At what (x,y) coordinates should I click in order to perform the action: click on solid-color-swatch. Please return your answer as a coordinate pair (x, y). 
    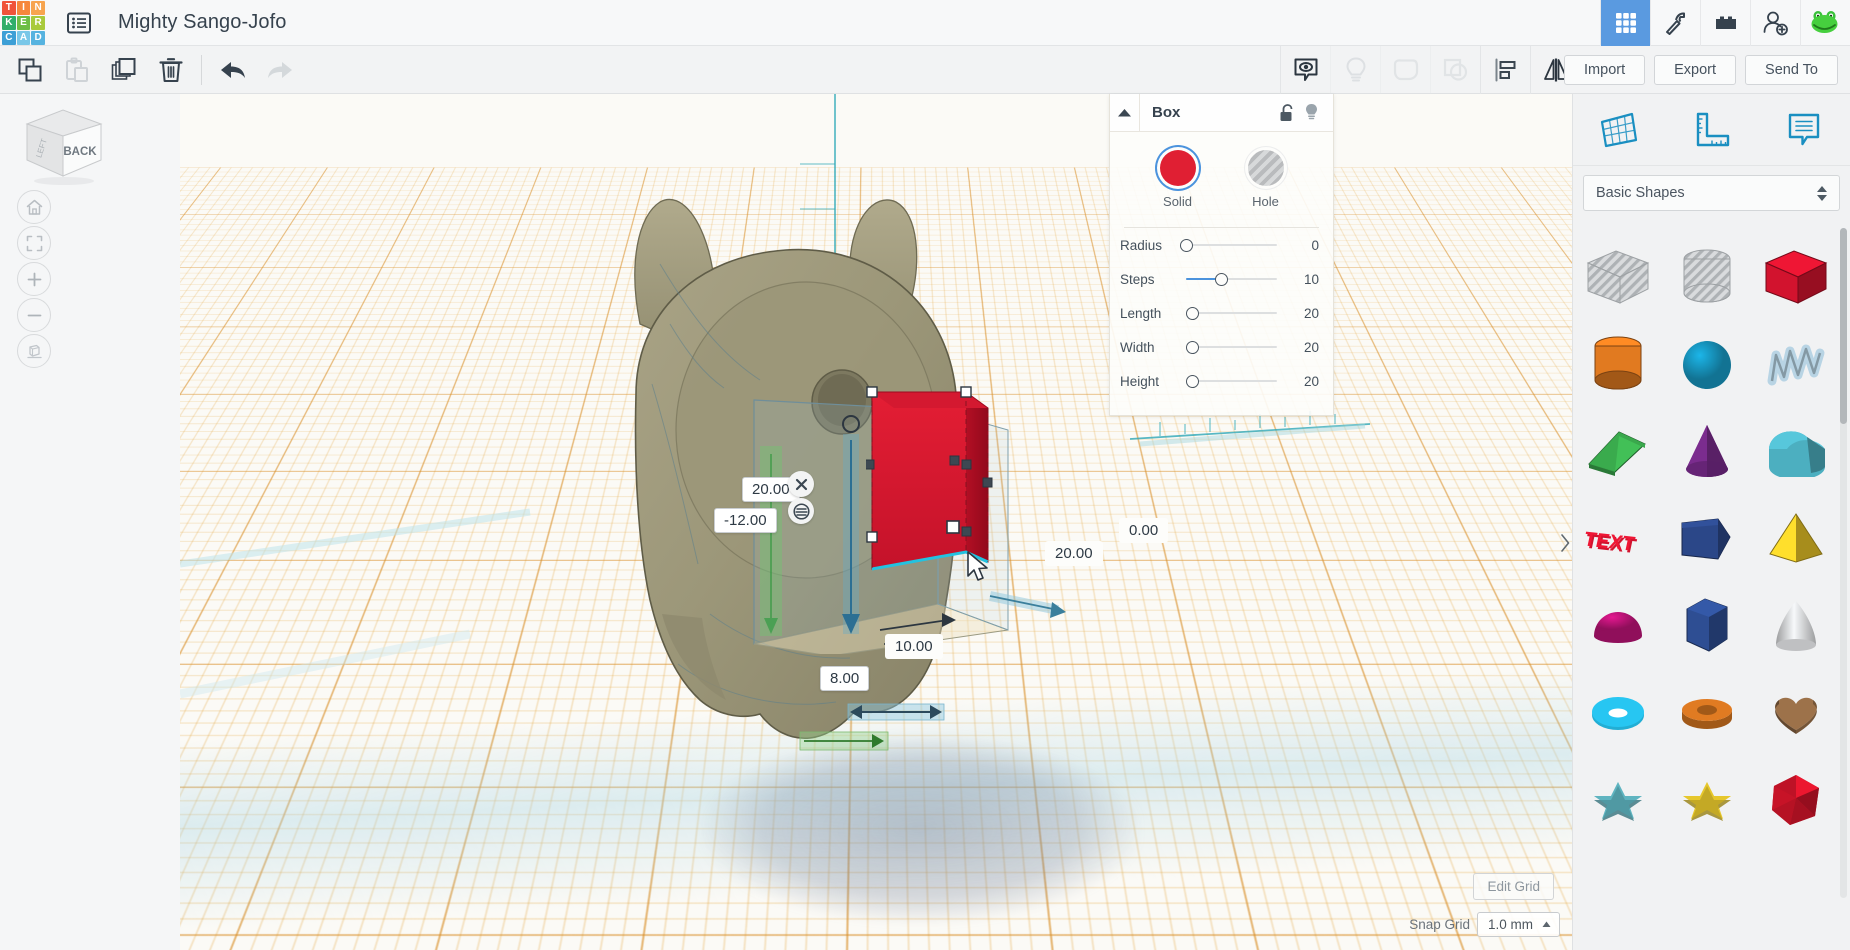
    Looking at the image, I should click on (1177, 168).